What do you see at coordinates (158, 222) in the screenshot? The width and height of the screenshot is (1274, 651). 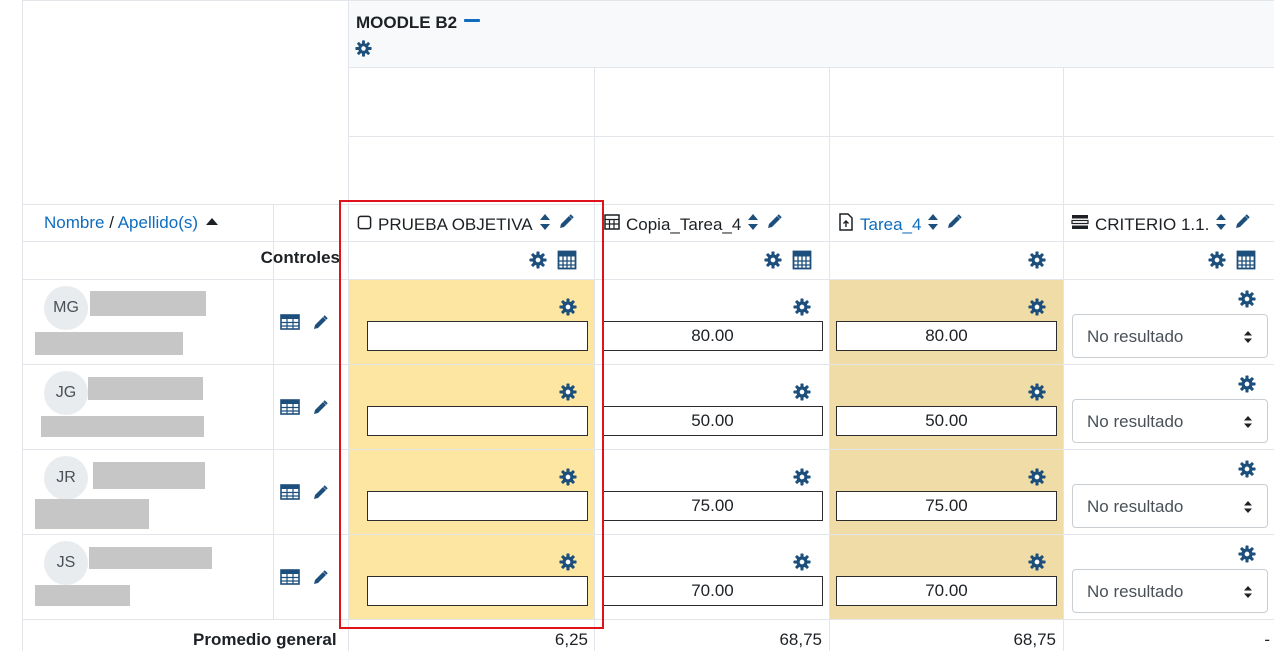 I see `sort-by-lastname-link: Apellido(s)` at bounding box center [158, 222].